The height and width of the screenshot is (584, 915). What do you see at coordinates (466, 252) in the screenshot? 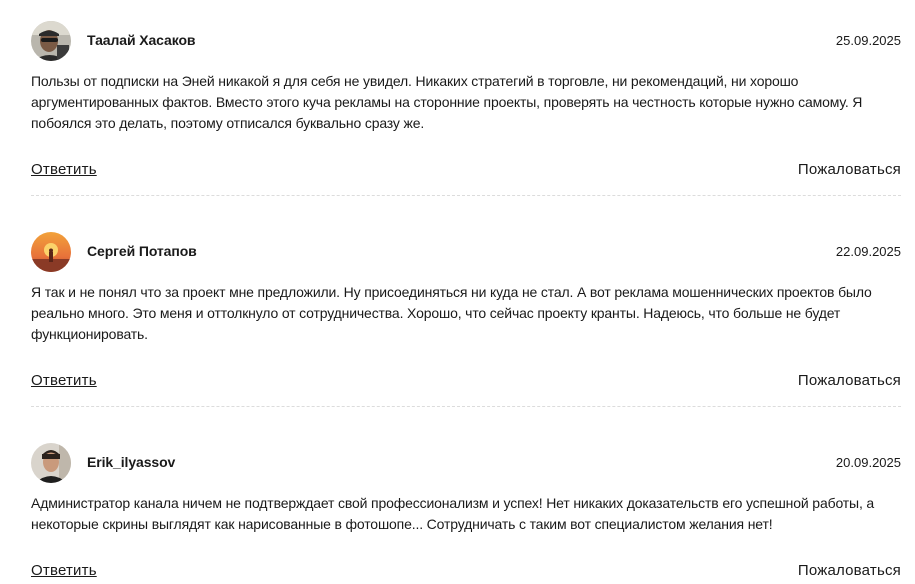
I see `comment-header: Сергей Потапов 22.09.2025` at bounding box center [466, 252].